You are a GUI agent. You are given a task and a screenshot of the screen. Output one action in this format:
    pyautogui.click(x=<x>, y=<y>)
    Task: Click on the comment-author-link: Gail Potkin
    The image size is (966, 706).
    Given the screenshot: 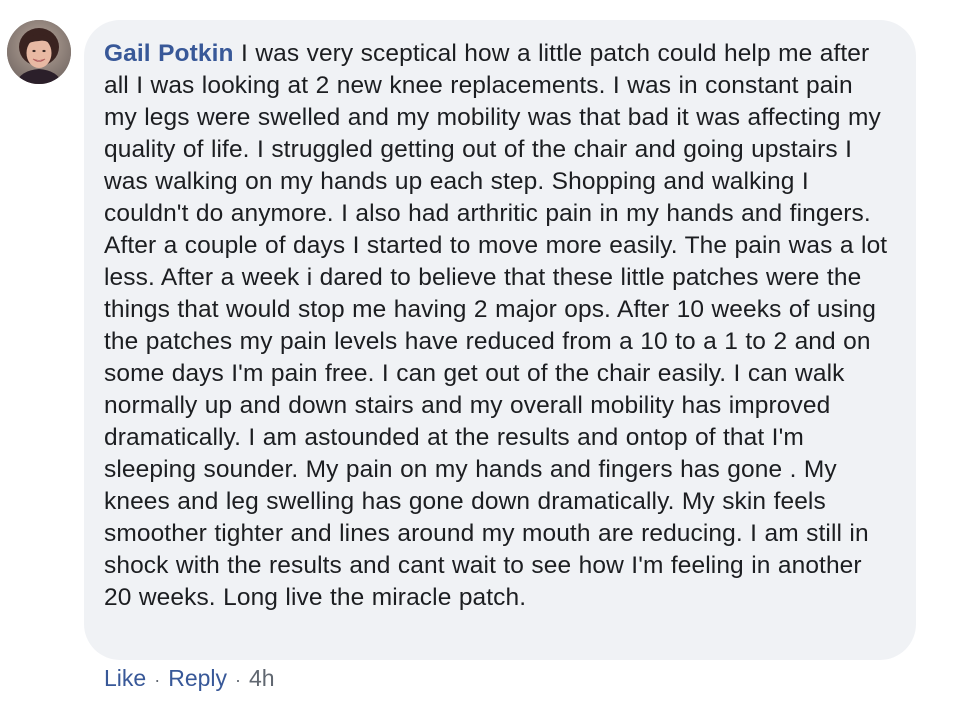 What is the action you would take?
    pyautogui.click(x=169, y=53)
    